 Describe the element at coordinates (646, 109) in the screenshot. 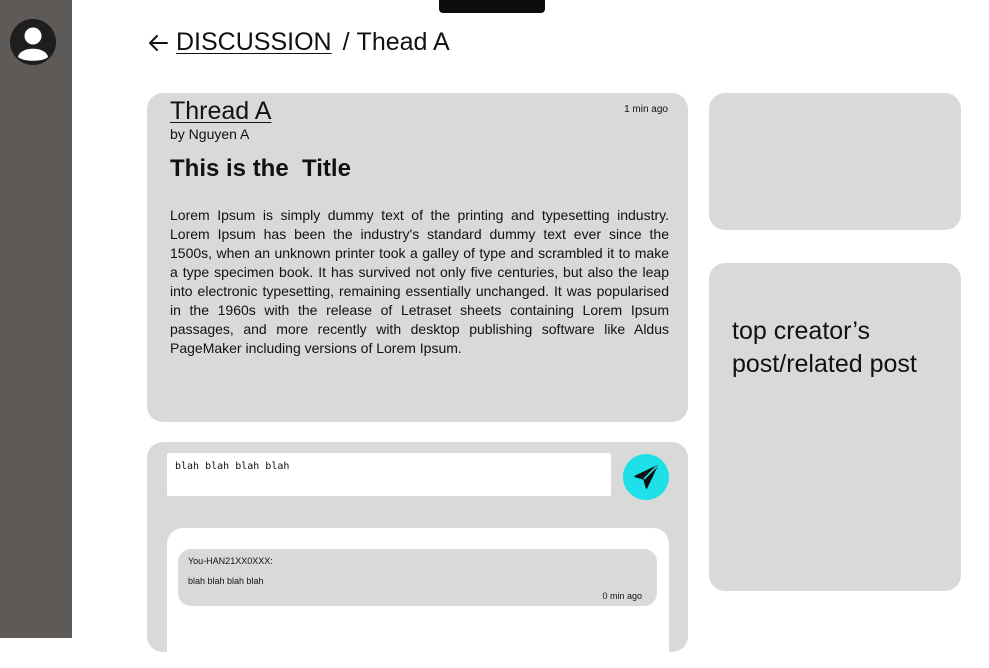

I see `post-timestamp: 1 min ago` at that location.